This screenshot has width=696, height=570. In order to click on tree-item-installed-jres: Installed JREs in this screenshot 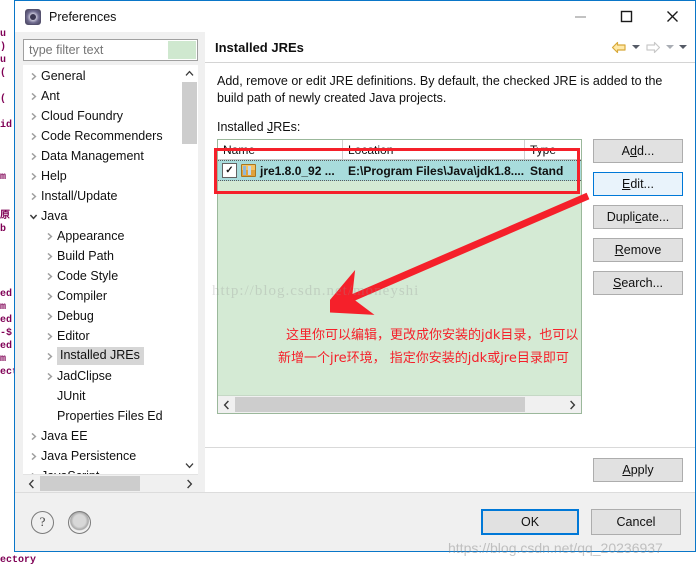, I will do `click(102, 356)`.